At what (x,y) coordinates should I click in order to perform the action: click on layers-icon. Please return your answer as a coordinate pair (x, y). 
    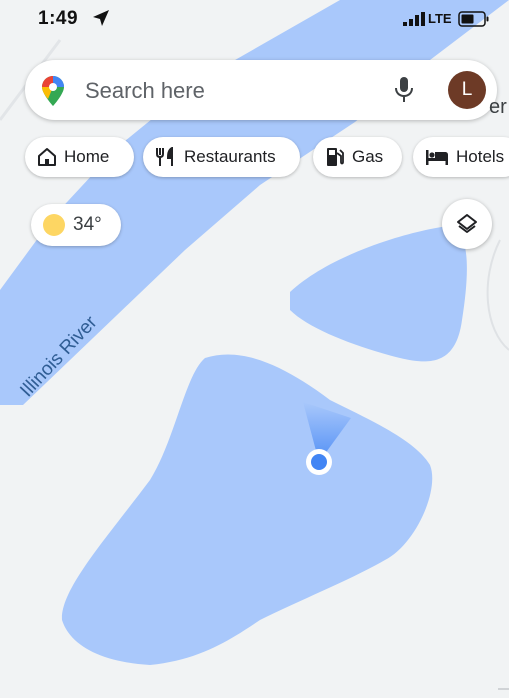
    Looking at the image, I should click on (467, 223).